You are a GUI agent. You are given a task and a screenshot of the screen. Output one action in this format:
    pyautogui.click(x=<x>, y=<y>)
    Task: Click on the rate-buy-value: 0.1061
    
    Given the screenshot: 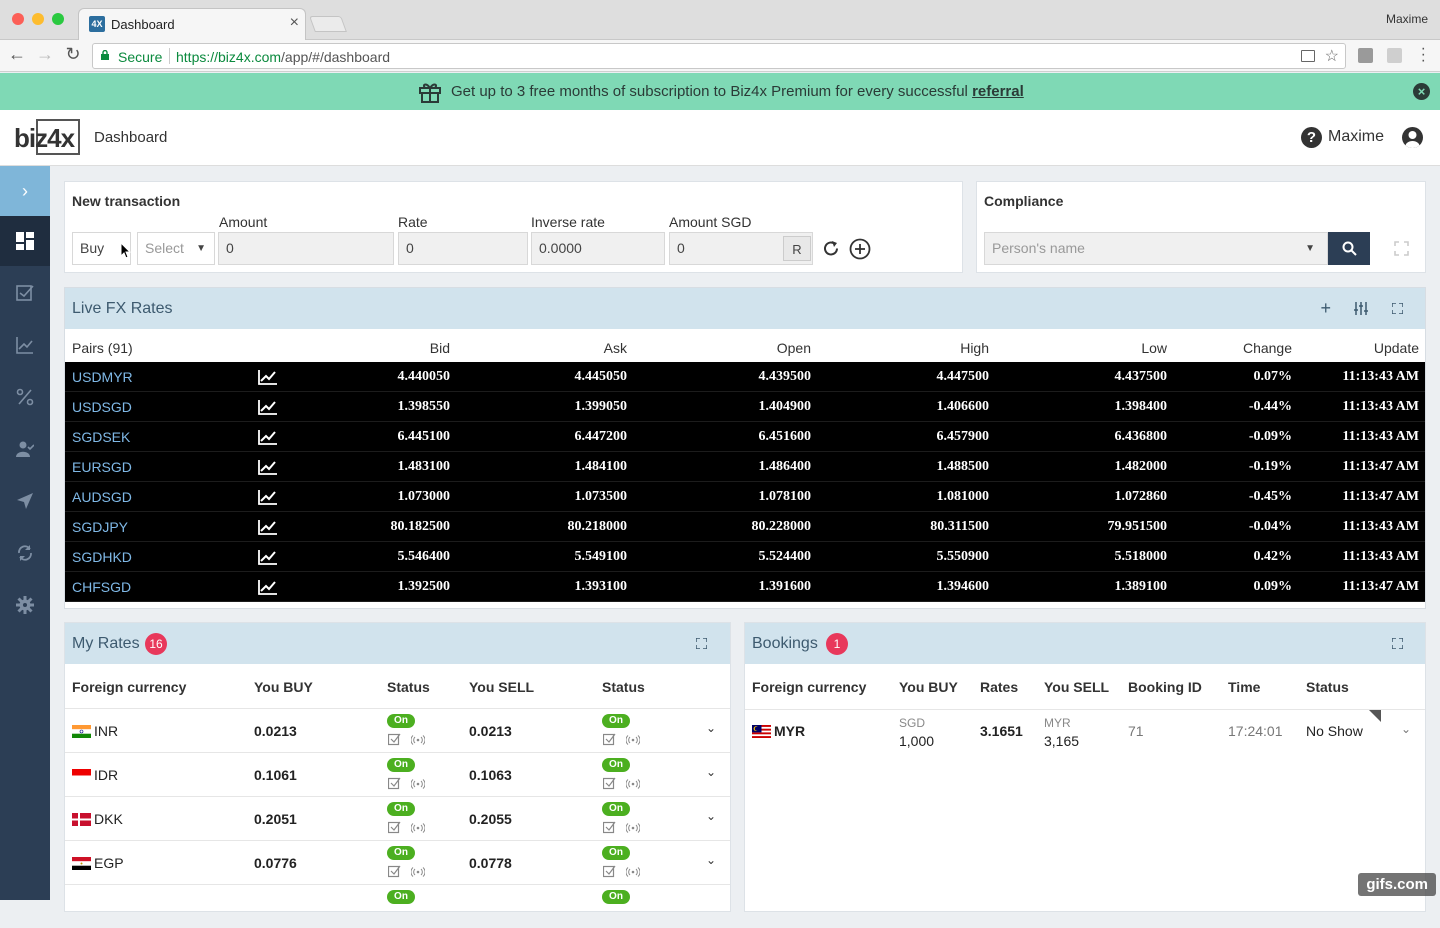 What is the action you would take?
    pyautogui.click(x=275, y=775)
    